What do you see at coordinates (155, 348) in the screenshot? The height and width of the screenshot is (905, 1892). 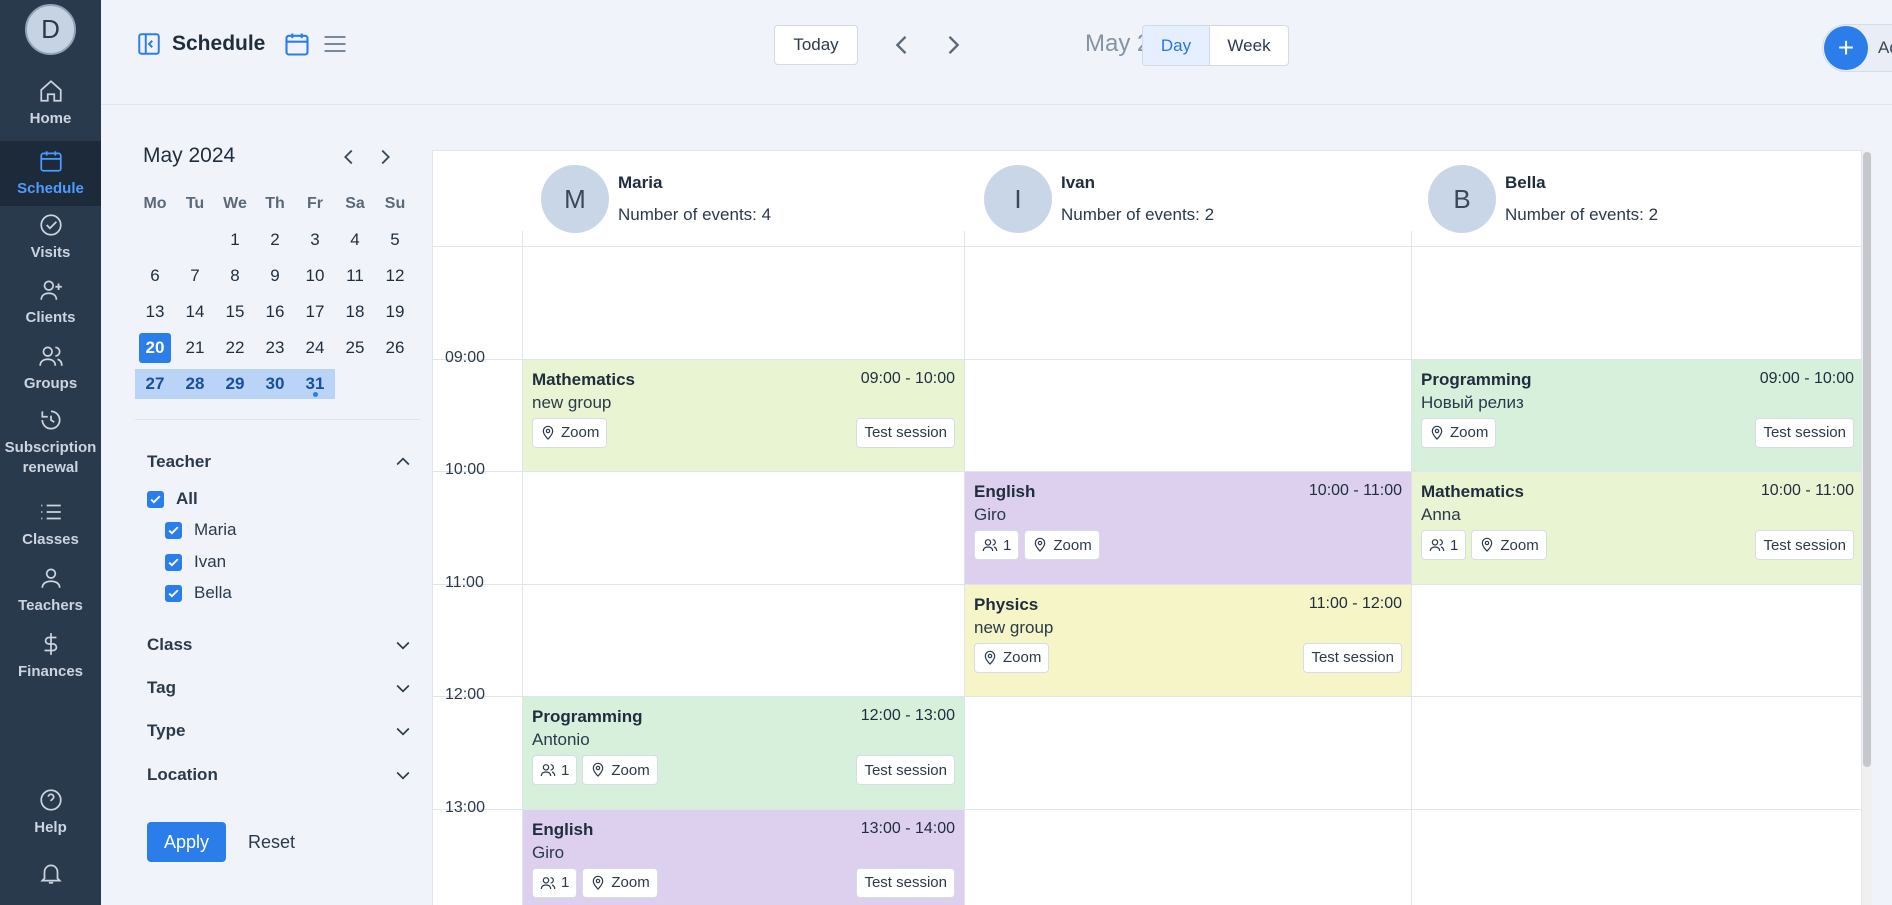 I see `calendar-day: 20` at bounding box center [155, 348].